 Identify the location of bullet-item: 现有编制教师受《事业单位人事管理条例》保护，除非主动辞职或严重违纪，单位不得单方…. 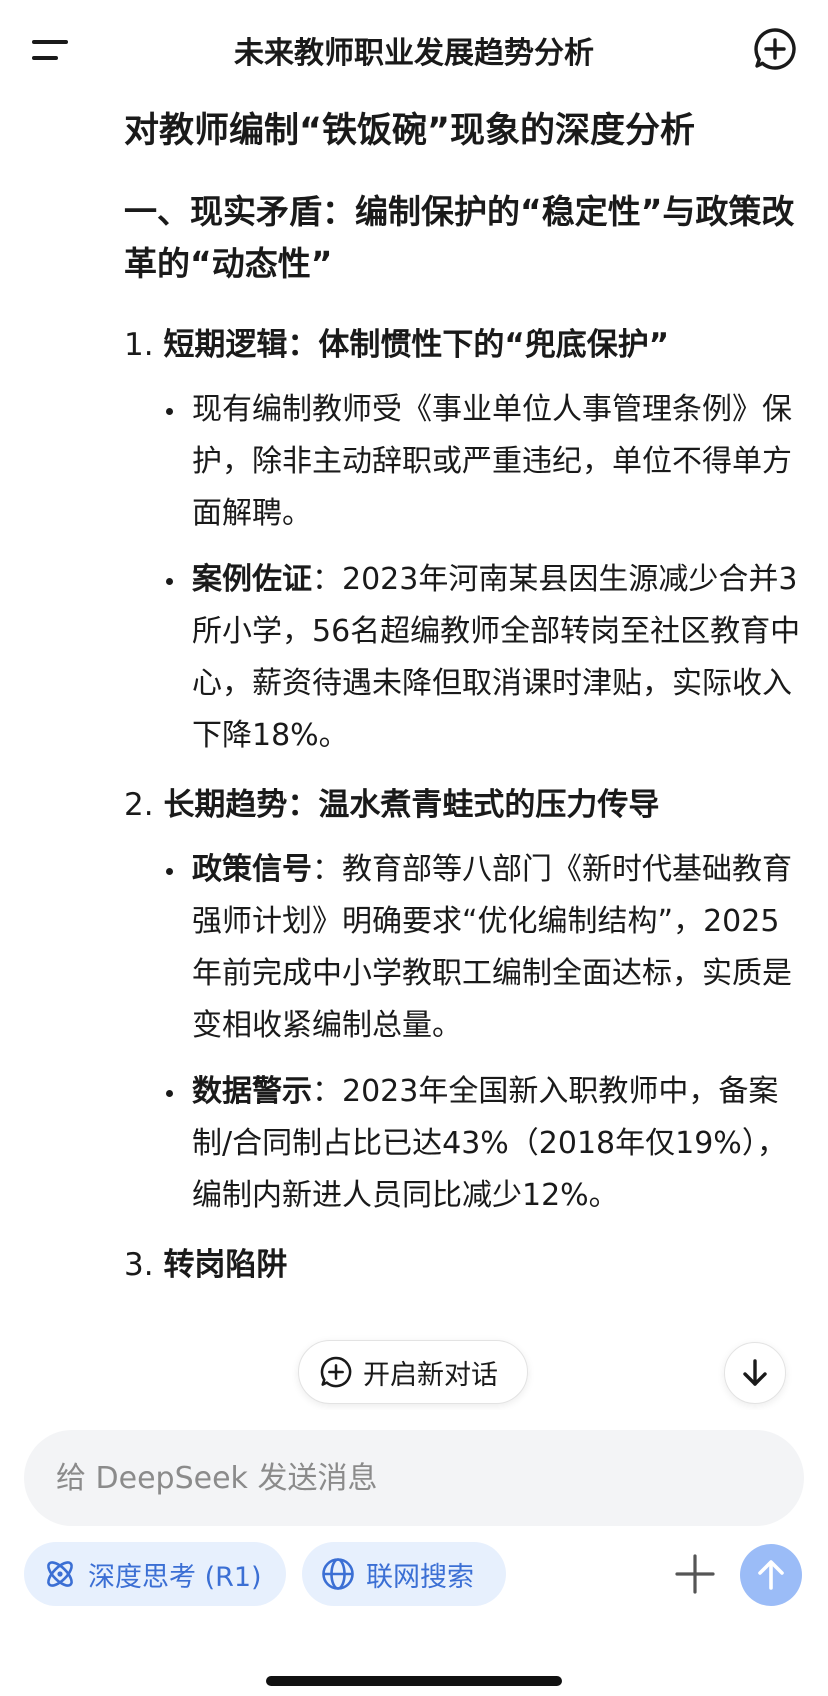
(464, 462).